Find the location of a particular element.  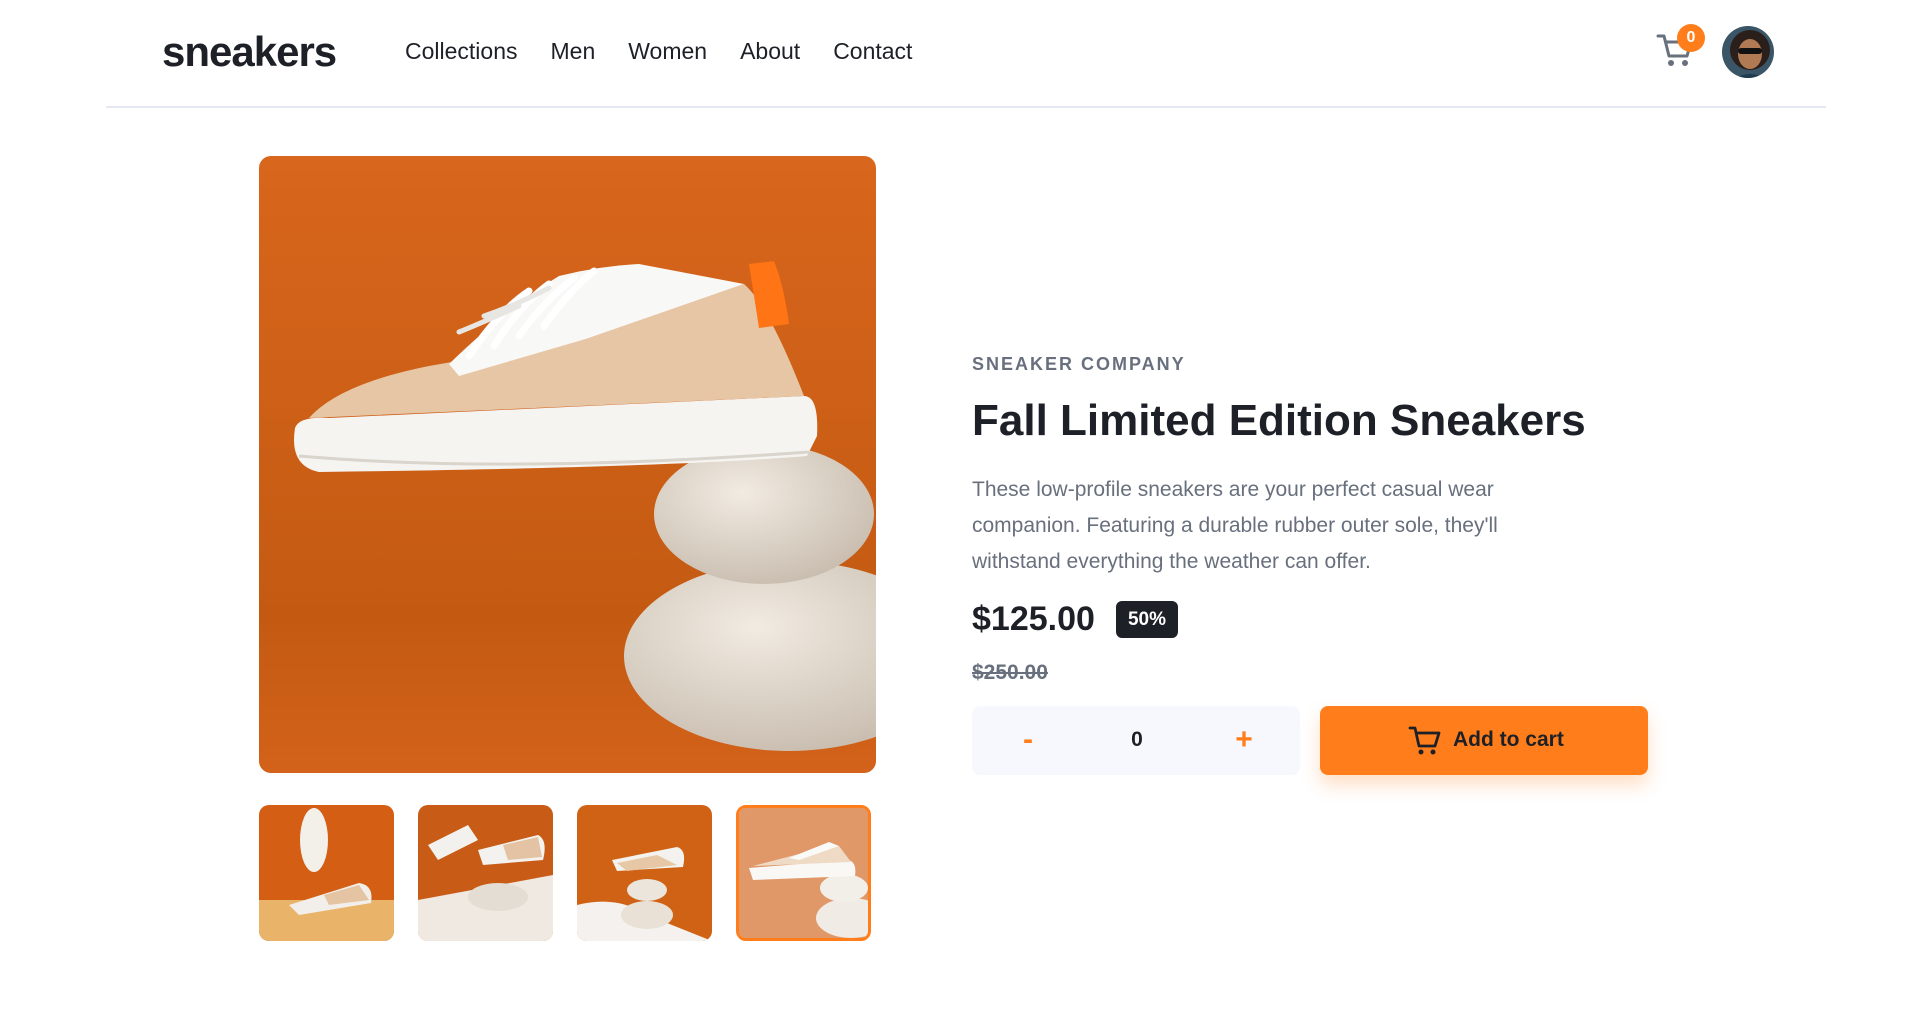

nav-women: Women is located at coordinates (667, 51).